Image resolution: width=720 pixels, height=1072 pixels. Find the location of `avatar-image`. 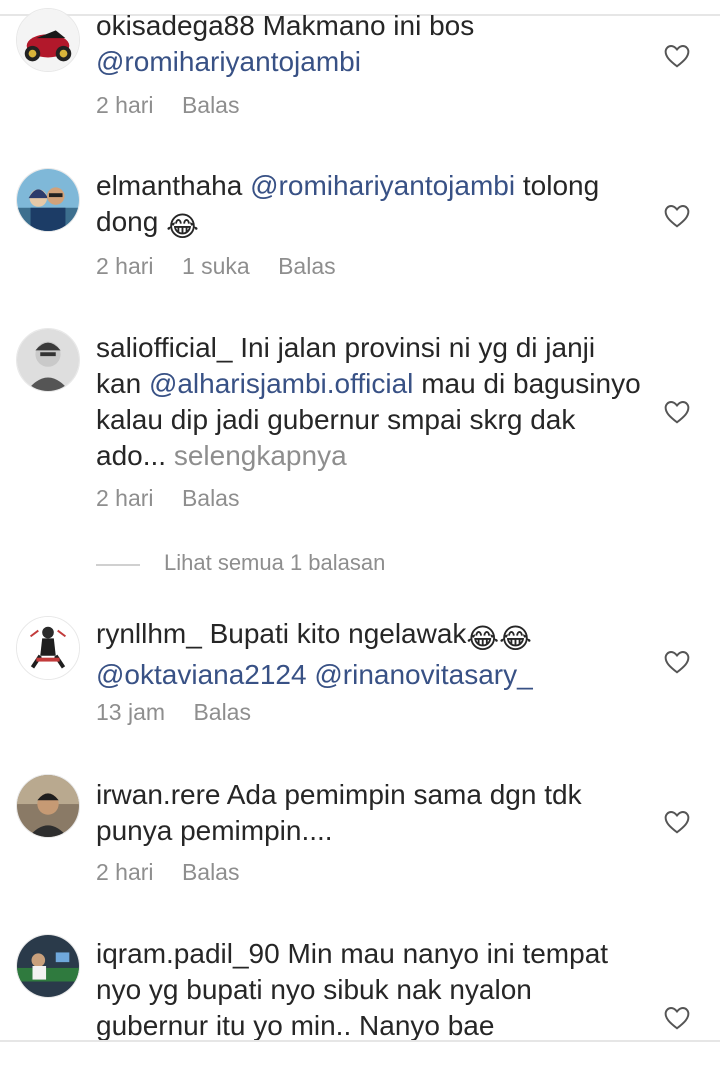

avatar-image is located at coordinates (48, 966).